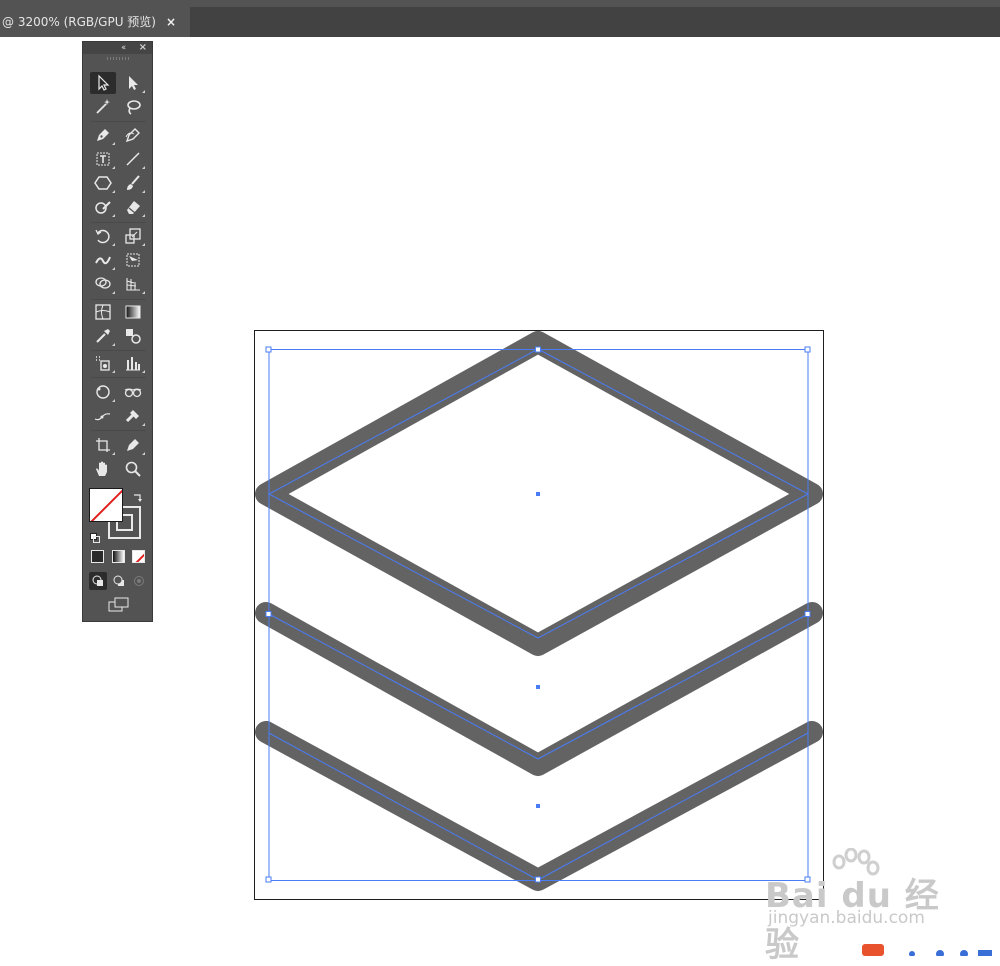 The image size is (1000, 966). I want to click on bottom-logo-strip, so click(930, 949).